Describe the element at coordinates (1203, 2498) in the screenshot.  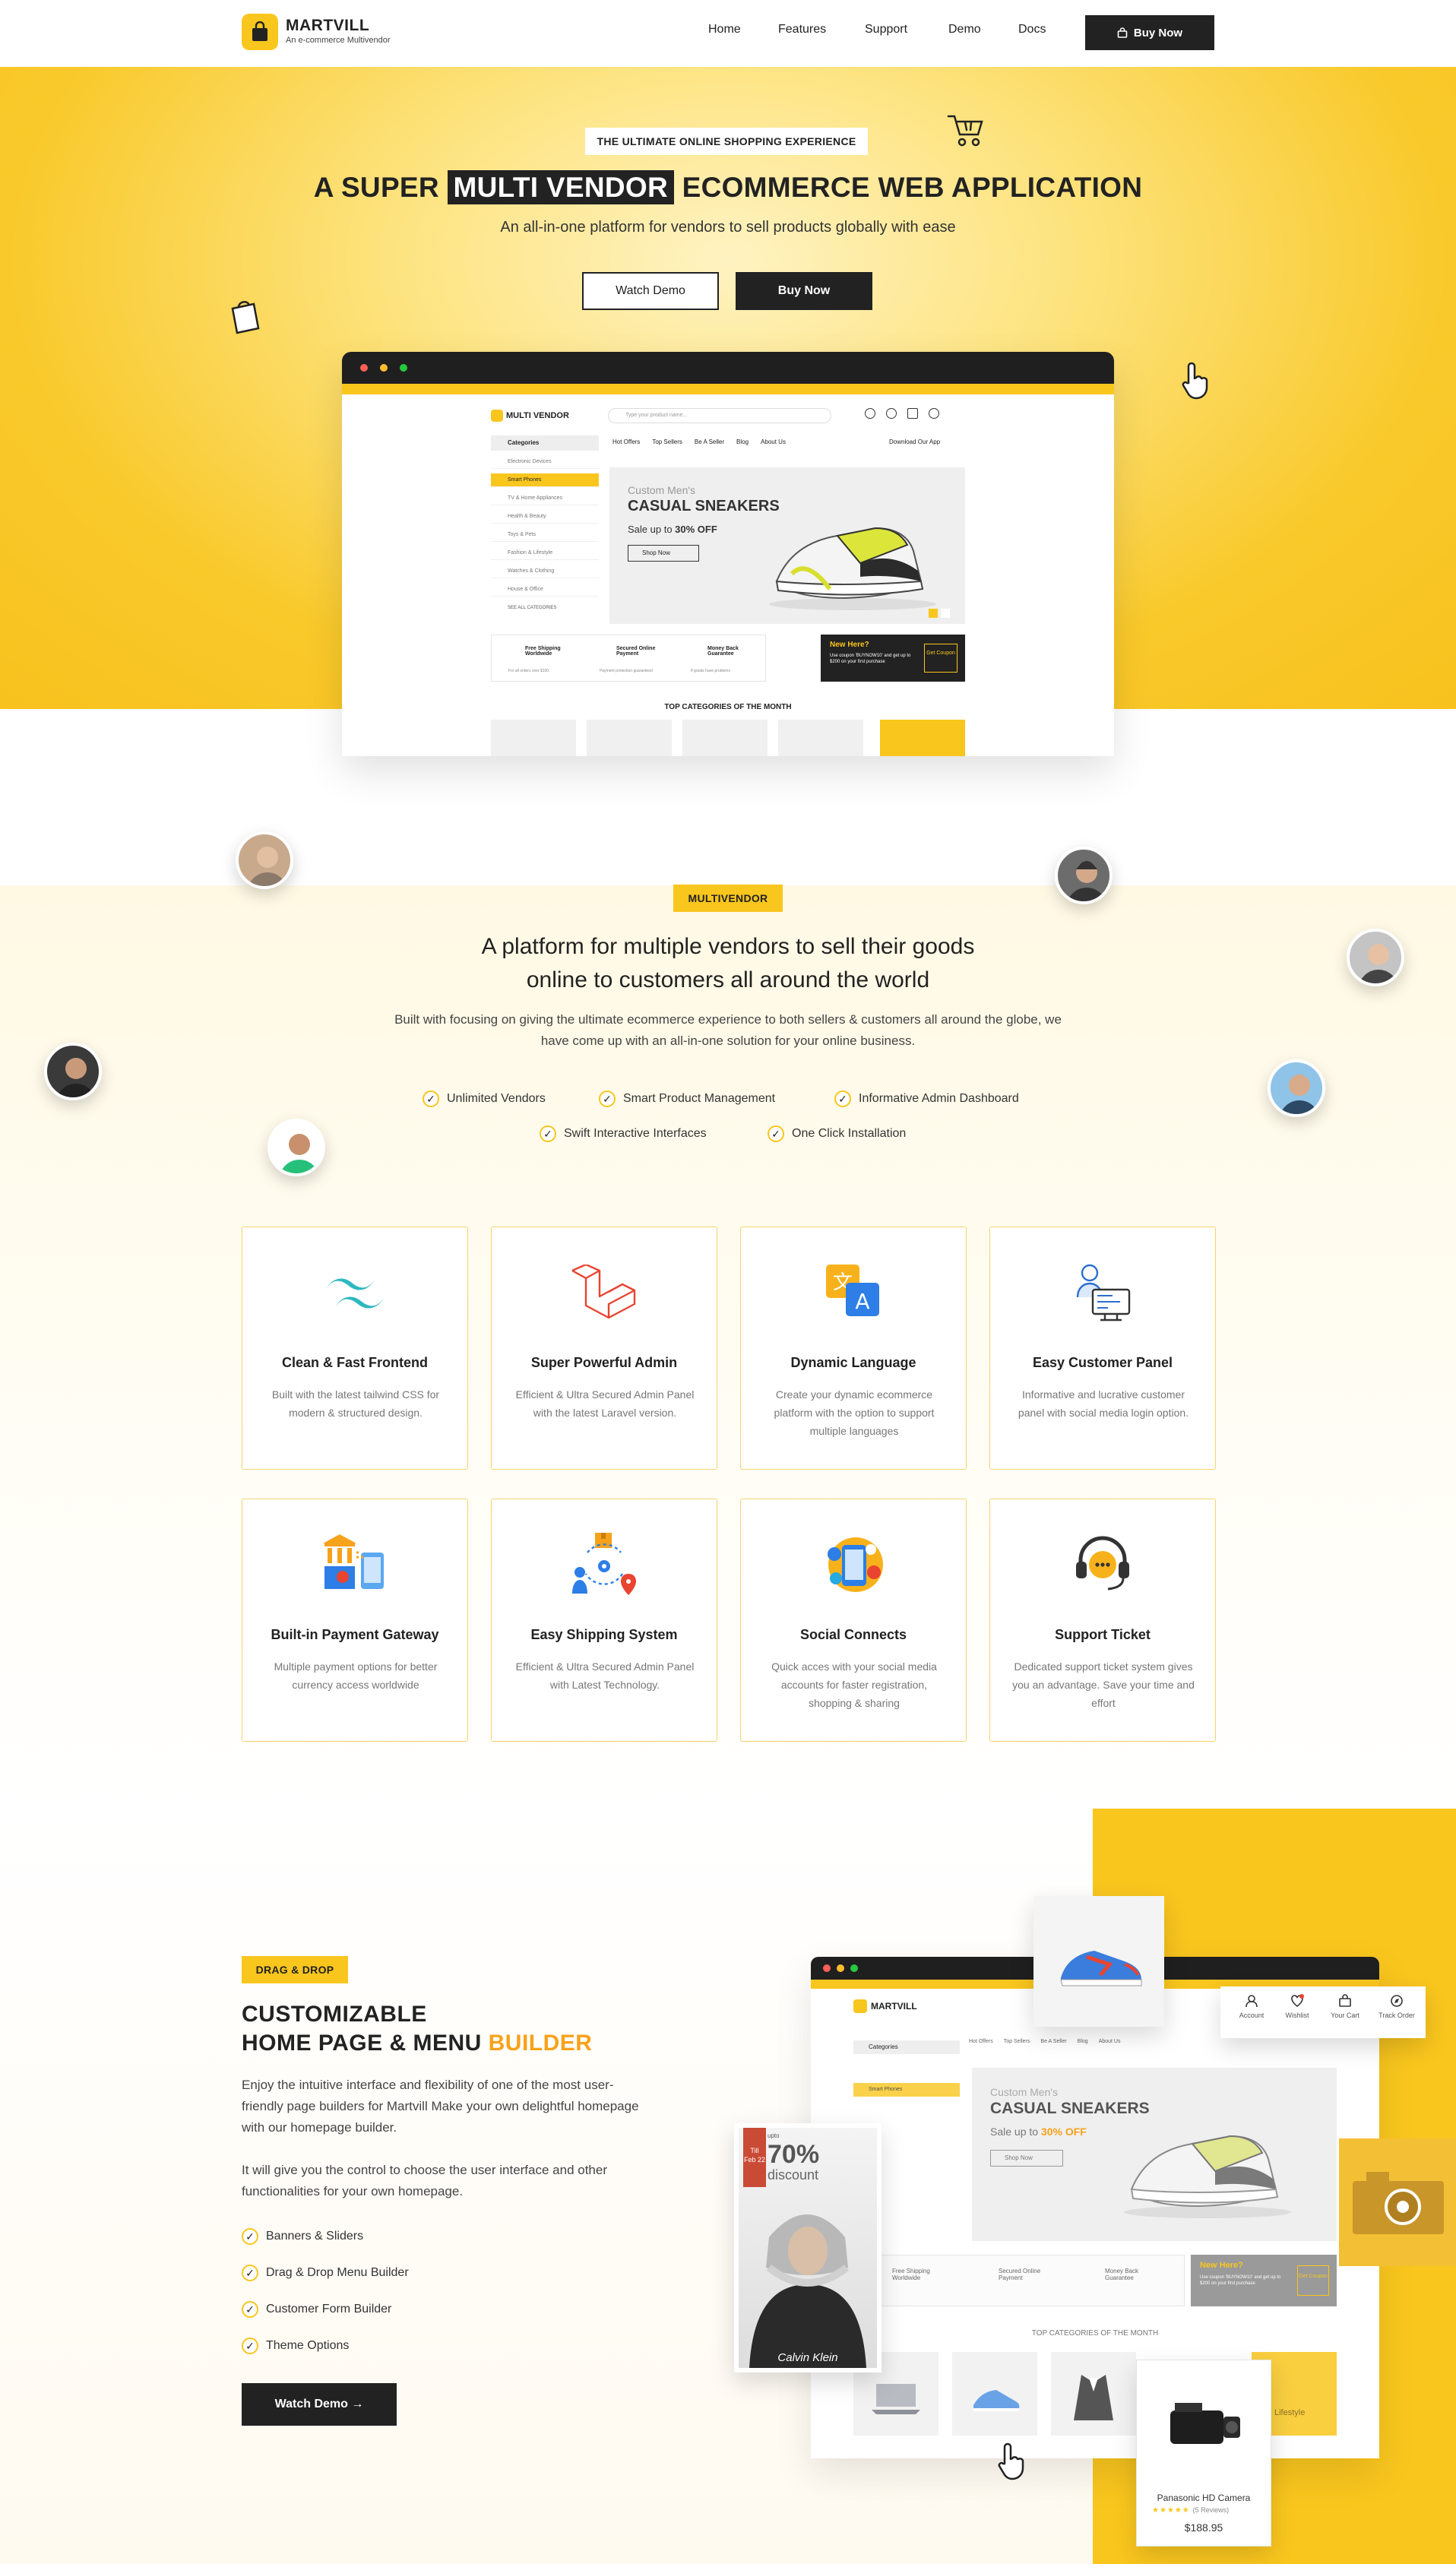
I see `product-name: Panasonic HD Camera` at that location.